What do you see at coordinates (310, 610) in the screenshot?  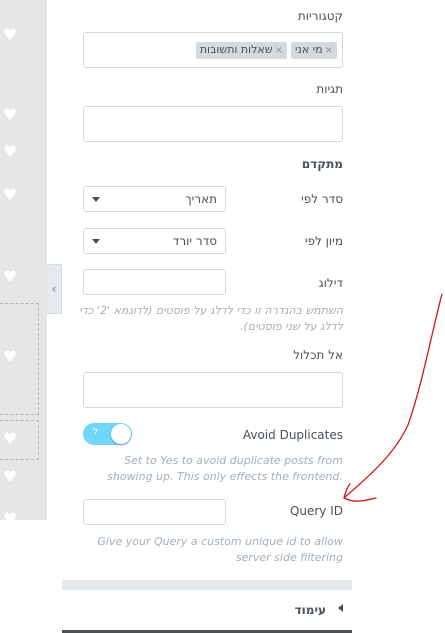 I see `pagination-section-label: עימוד` at bounding box center [310, 610].